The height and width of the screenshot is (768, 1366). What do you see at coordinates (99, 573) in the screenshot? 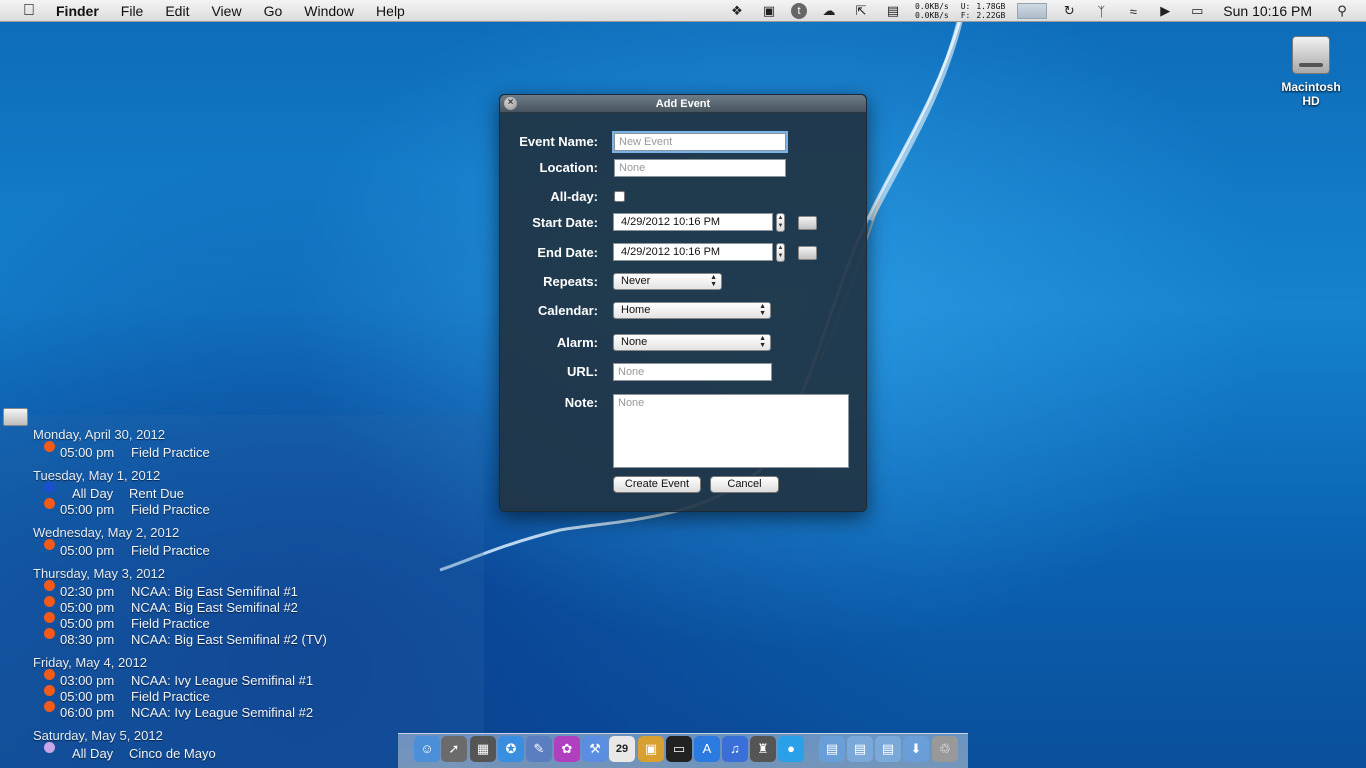
I see `agenda-day-header: Thursday, May 3, 2012` at bounding box center [99, 573].